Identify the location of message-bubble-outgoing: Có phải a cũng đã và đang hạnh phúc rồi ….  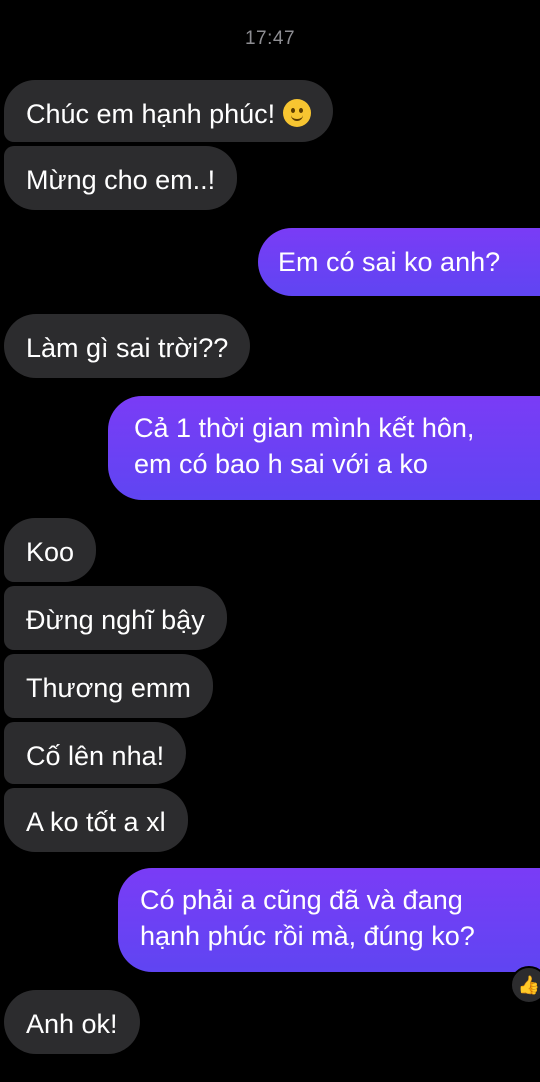
(329, 920).